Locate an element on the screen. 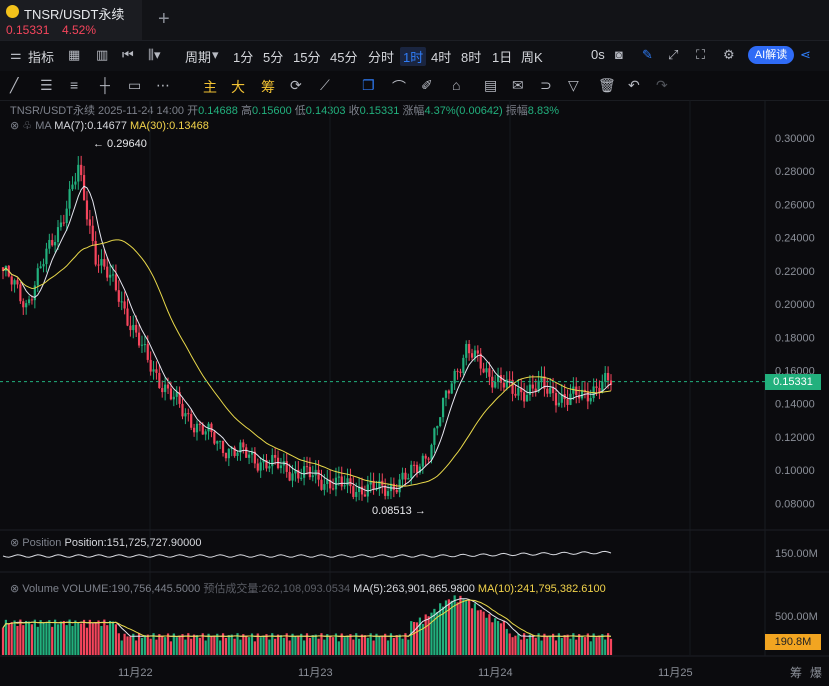 The width and height of the screenshot is (829, 686). liquidation-corner-button: 爆 is located at coordinates (816, 672).